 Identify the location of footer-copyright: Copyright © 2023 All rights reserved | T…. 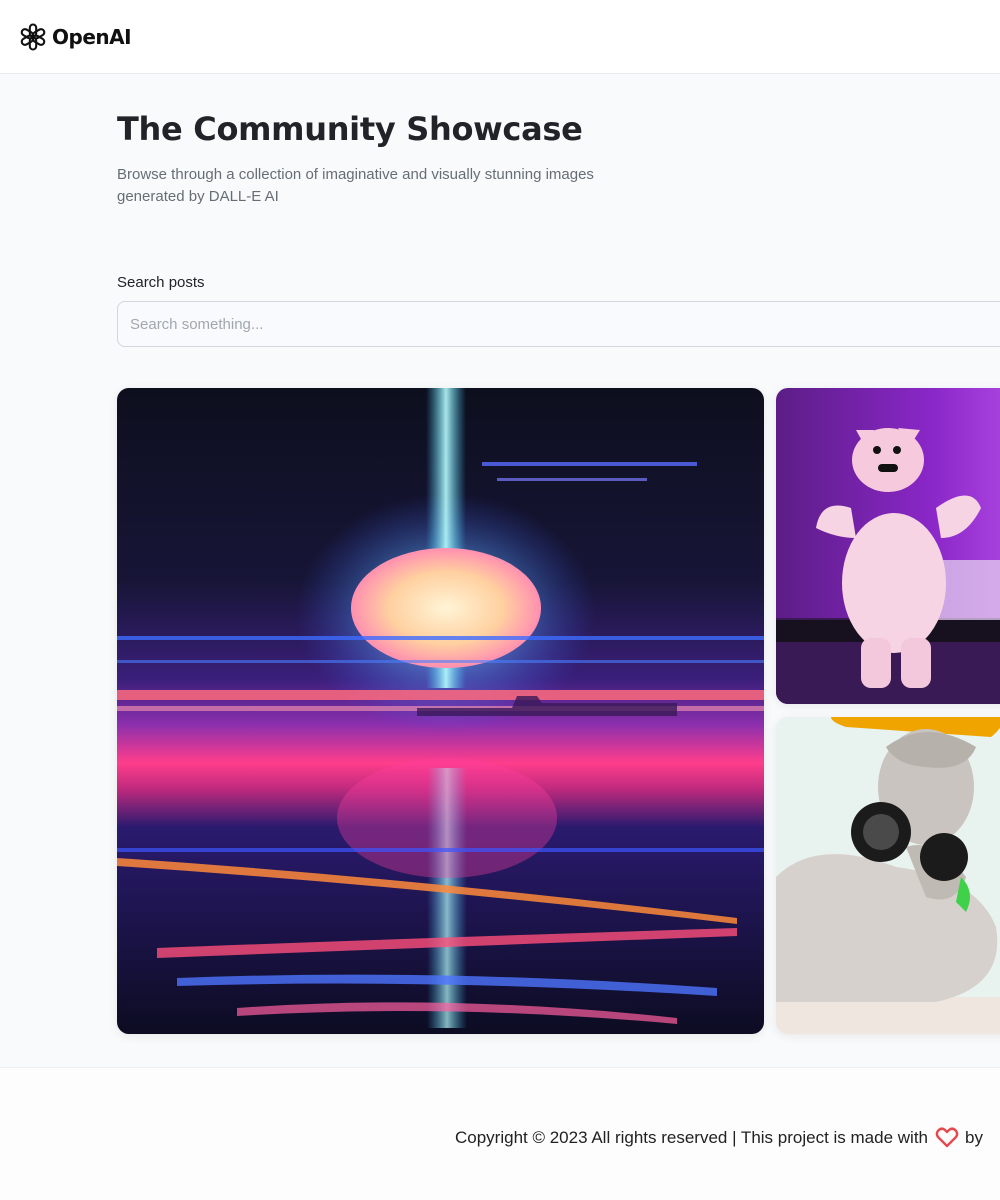
(719, 1138).